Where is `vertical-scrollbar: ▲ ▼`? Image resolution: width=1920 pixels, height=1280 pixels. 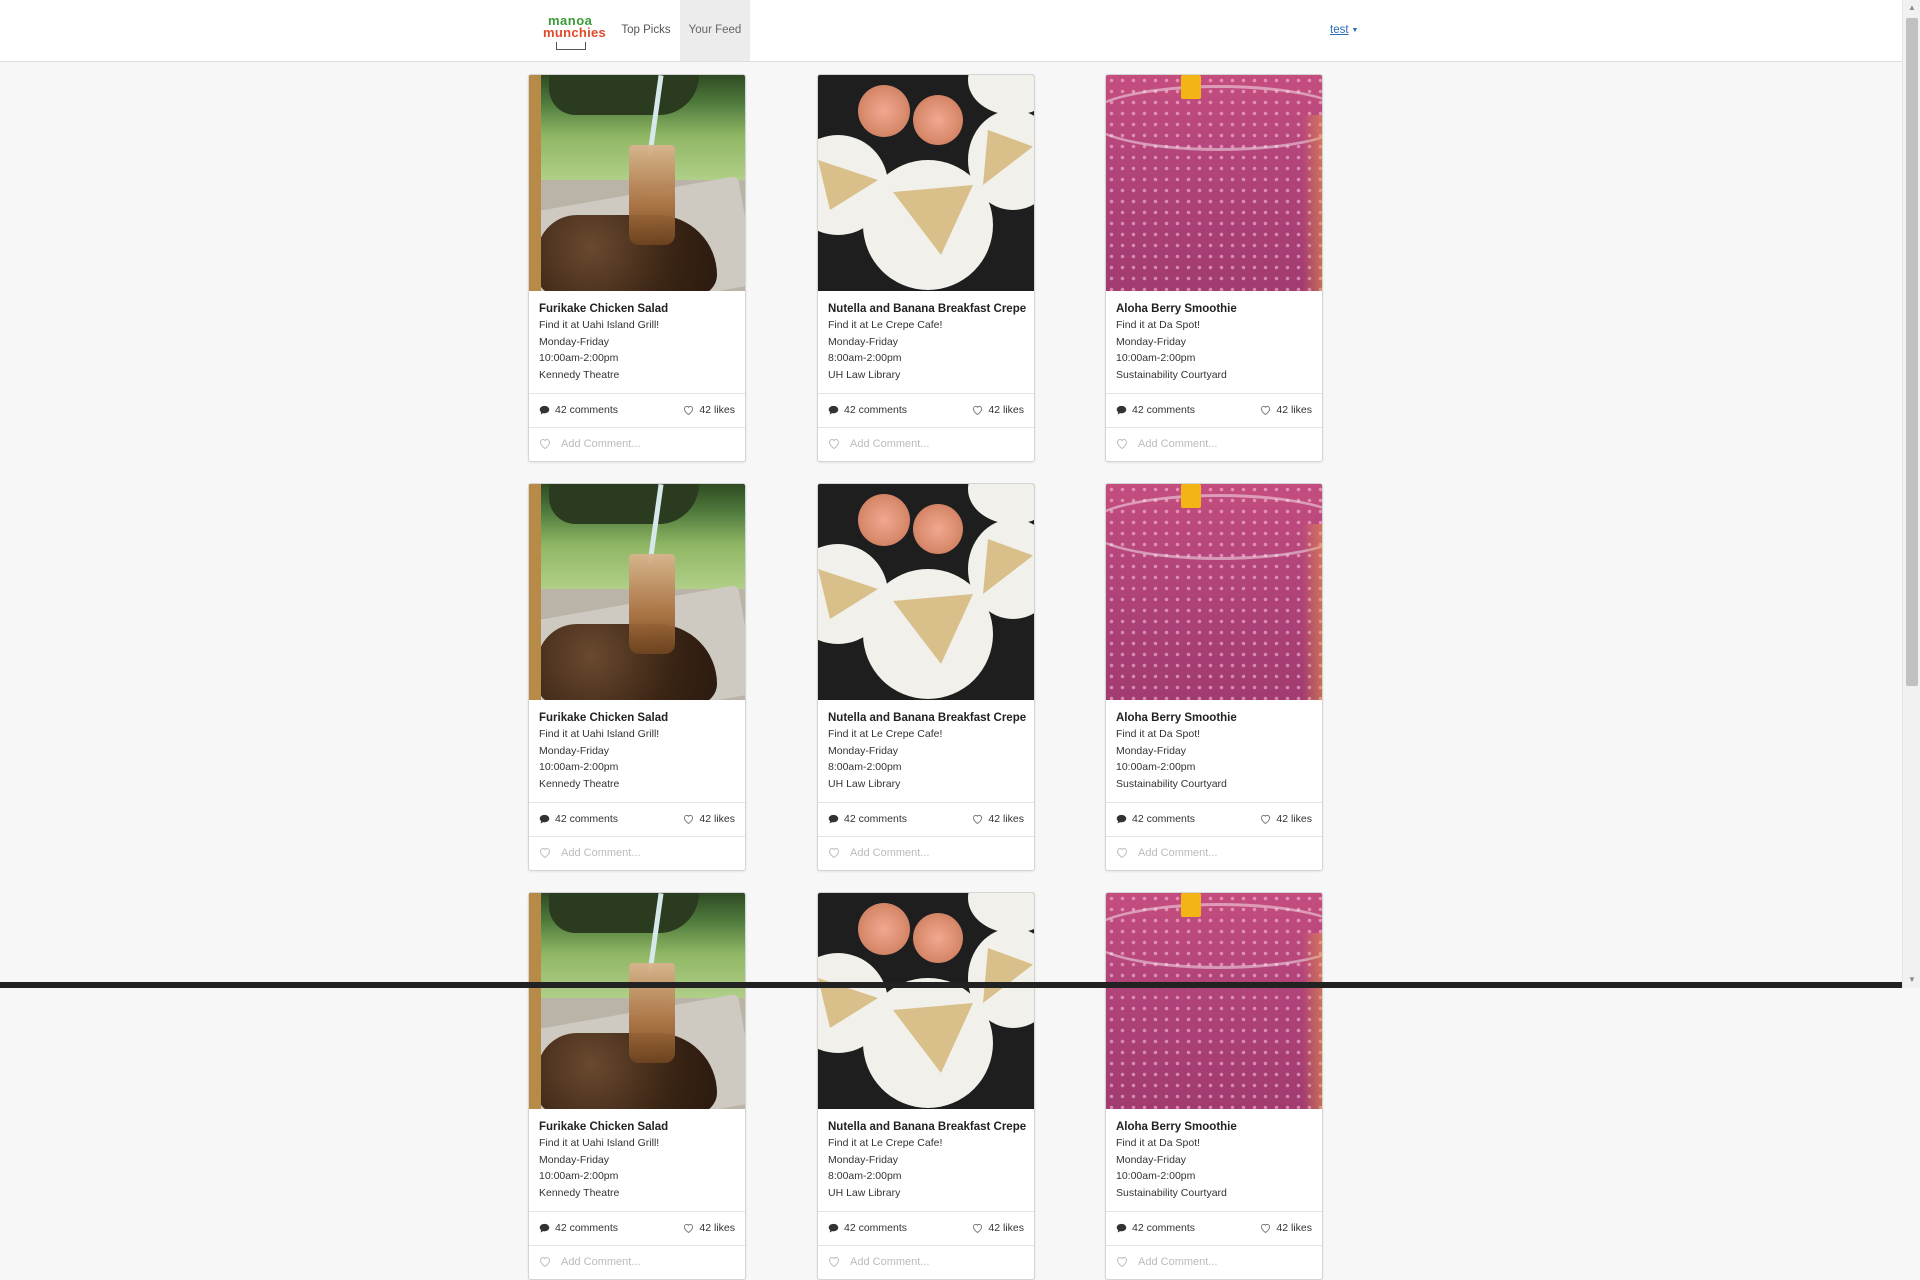
vertical-scrollbar: ▲ ▼ is located at coordinates (1911, 494).